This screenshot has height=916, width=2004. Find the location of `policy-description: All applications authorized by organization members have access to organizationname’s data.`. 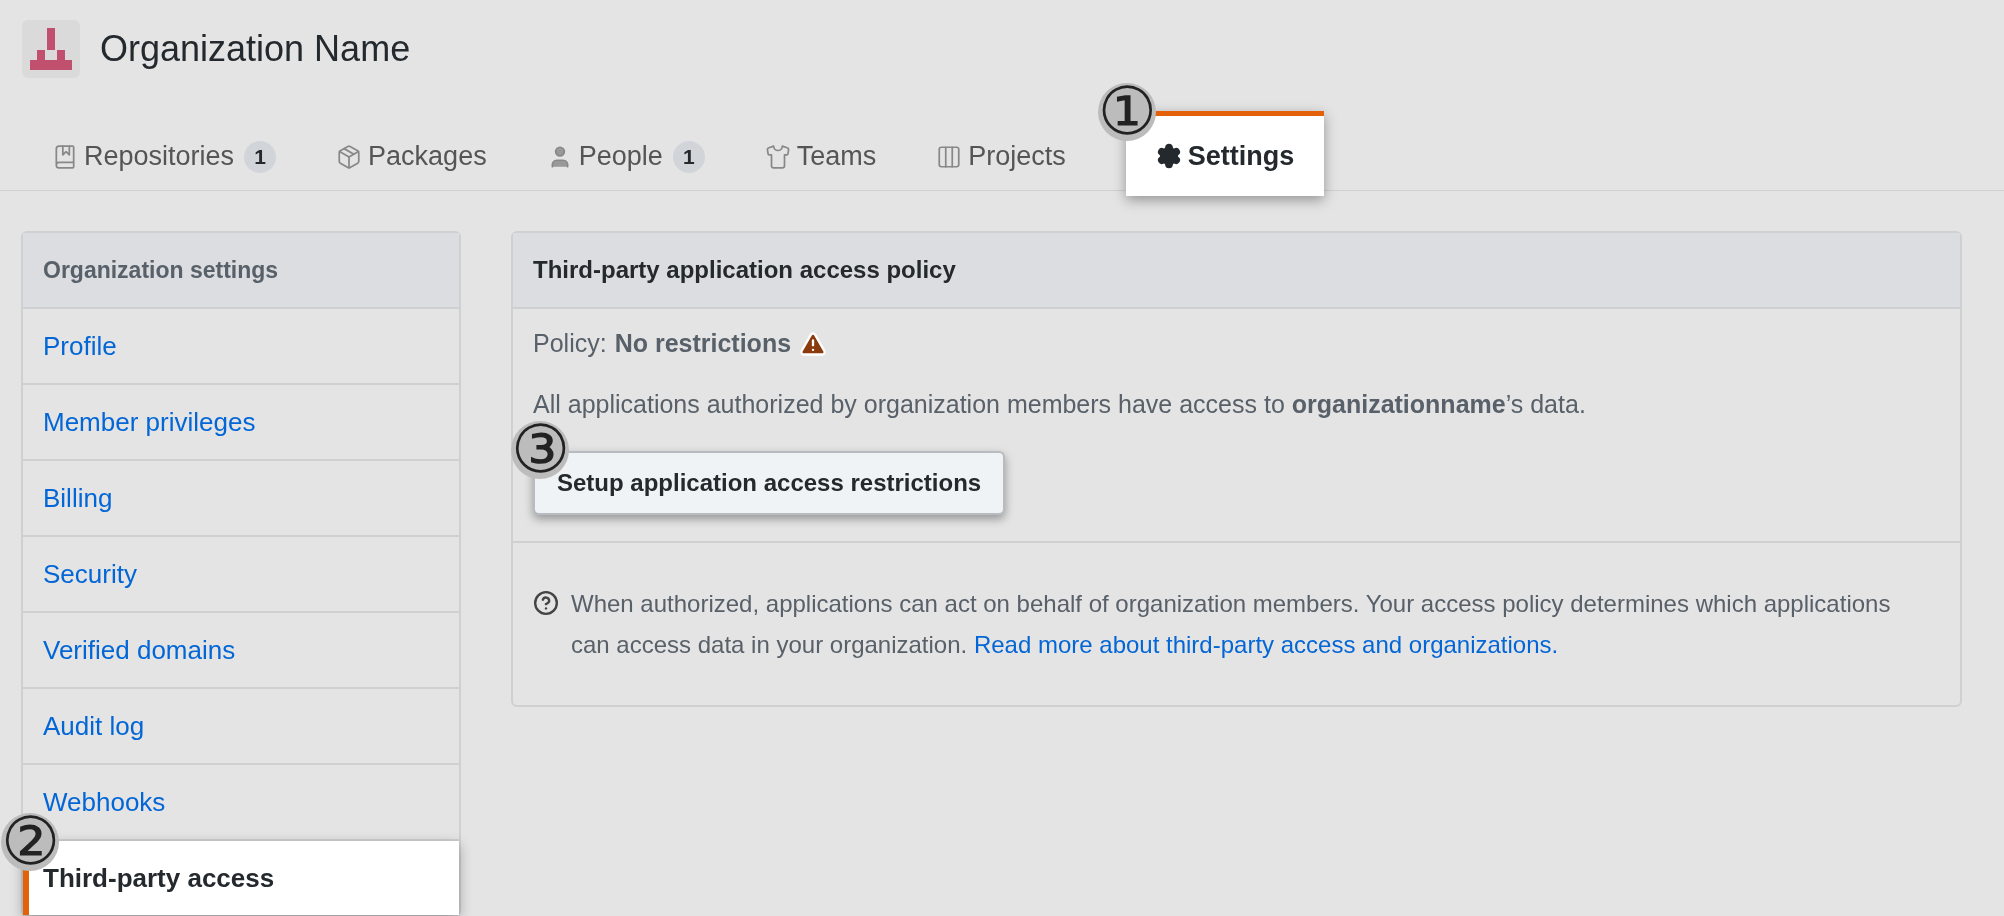

policy-description: All applications authorized by organization members have access to organizationname’s data. is located at coordinates (1059, 404).